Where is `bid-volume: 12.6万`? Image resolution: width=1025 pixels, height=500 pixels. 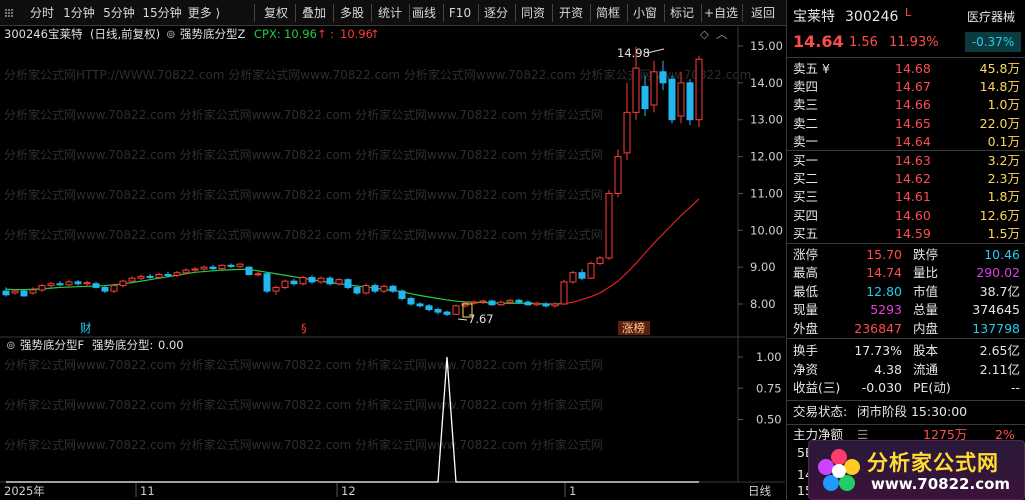
bid-volume: 12.6万 is located at coordinates (999, 215).